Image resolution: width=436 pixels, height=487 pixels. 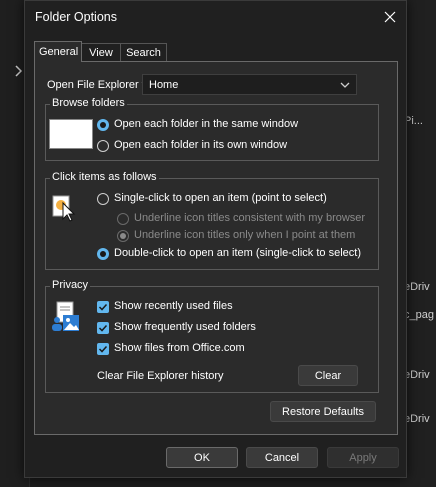 What do you see at coordinates (390, 17) in the screenshot?
I see `close-icon` at bounding box center [390, 17].